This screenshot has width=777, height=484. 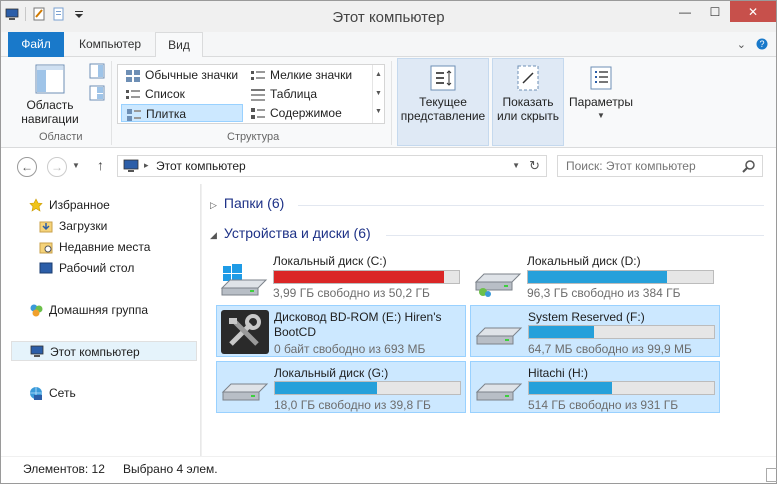 I want to click on current-view-button: Текущее представление, so click(x=443, y=93).